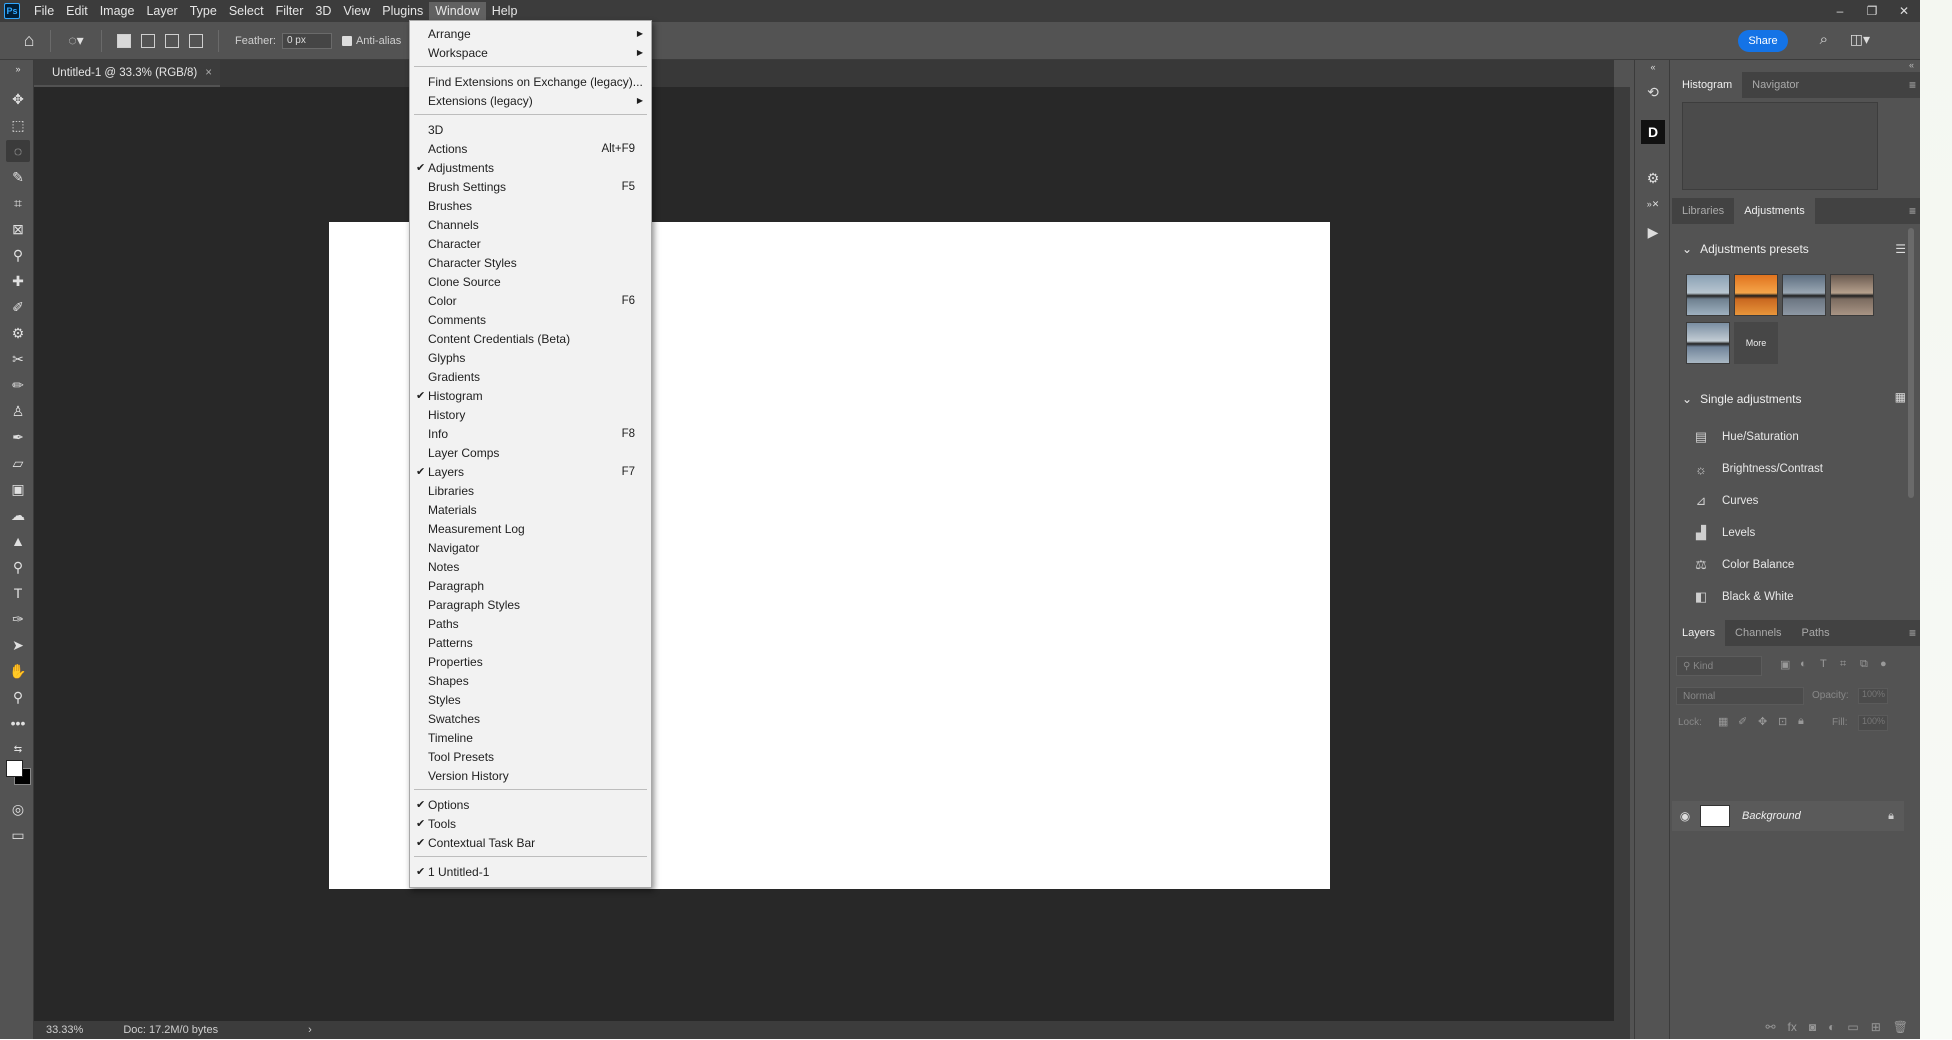  Describe the element at coordinates (530, 129) in the screenshot. I see `window-menu-item: 3D` at that location.